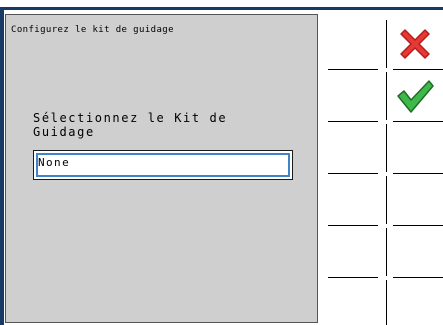  Describe the element at coordinates (380, 96) in the screenshot. I see `confirm-button` at that location.